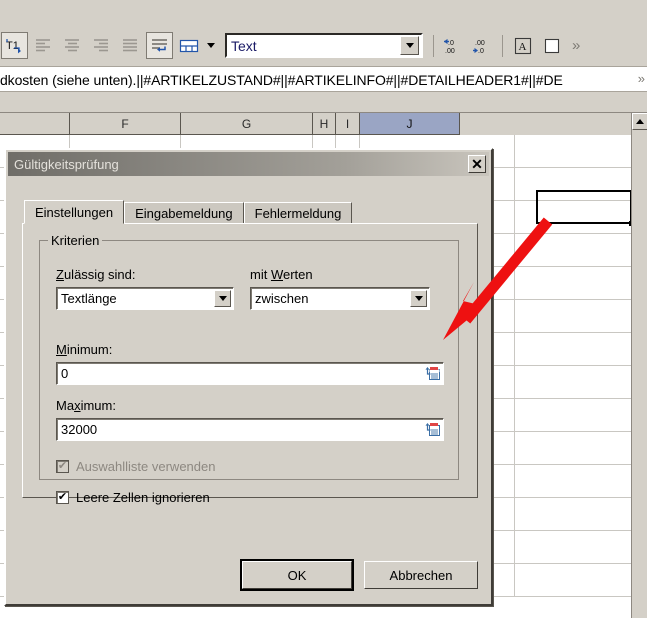 This screenshot has width=647, height=618. What do you see at coordinates (65, 373) in the screenshot?
I see `minimum-value: 0` at bounding box center [65, 373].